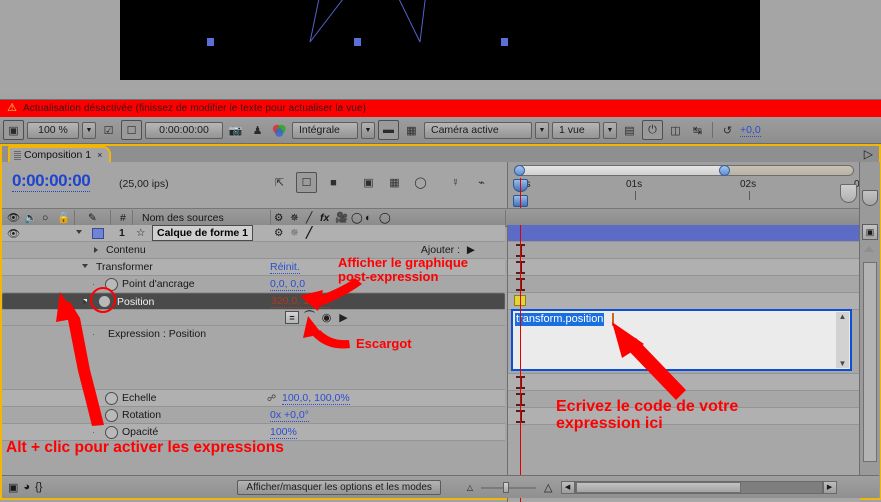 The height and width of the screenshot is (502, 881). I want to click on region-of-interest-icon: ☑, so click(108, 130).